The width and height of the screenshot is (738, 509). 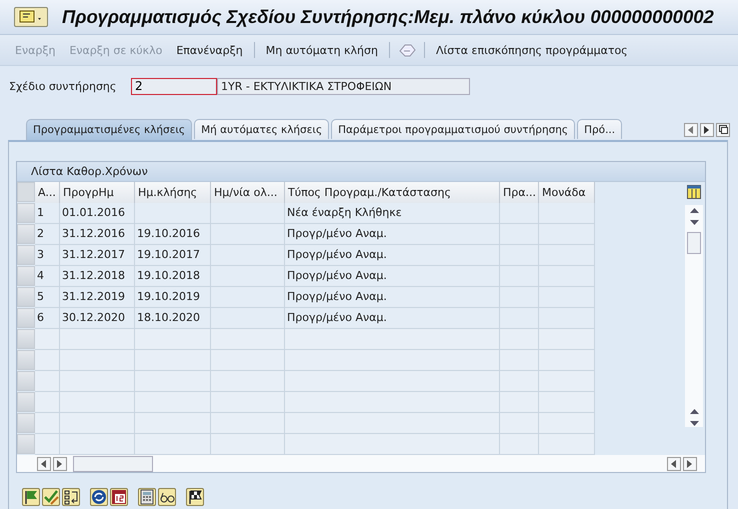 What do you see at coordinates (173, 255) in the screenshot?
I see `table-cell: 19.10.2017` at bounding box center [173, 255].